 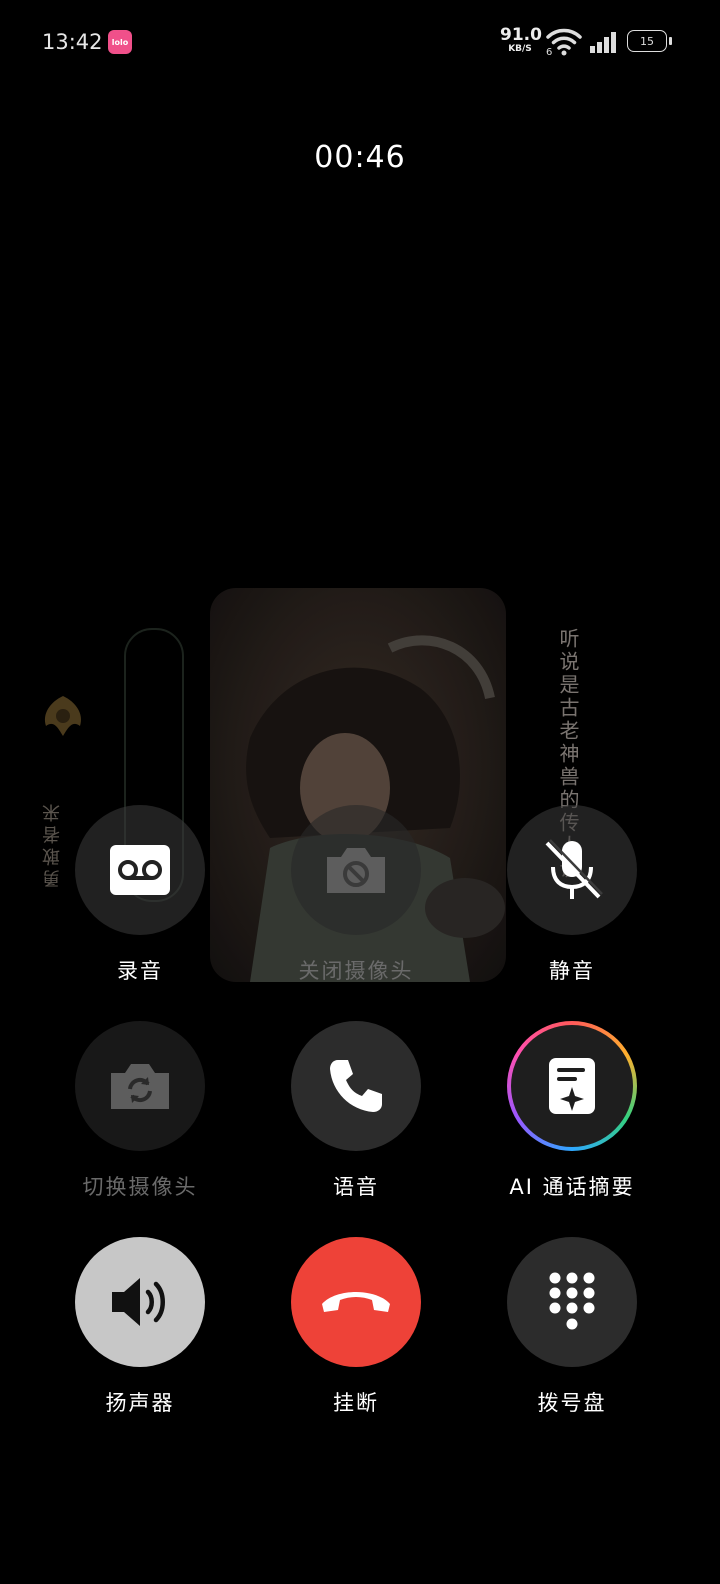 I want to click on ai-summary-control: AI 通话摘要, so click(x=572, y=1111).